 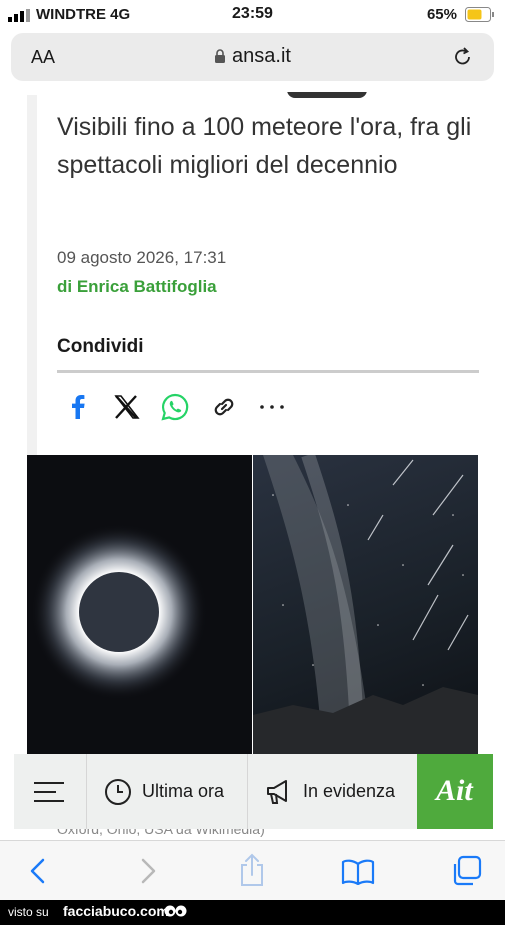 I want to click on ultima-ora-label: Ultima ora, so click(x=183, y=791).